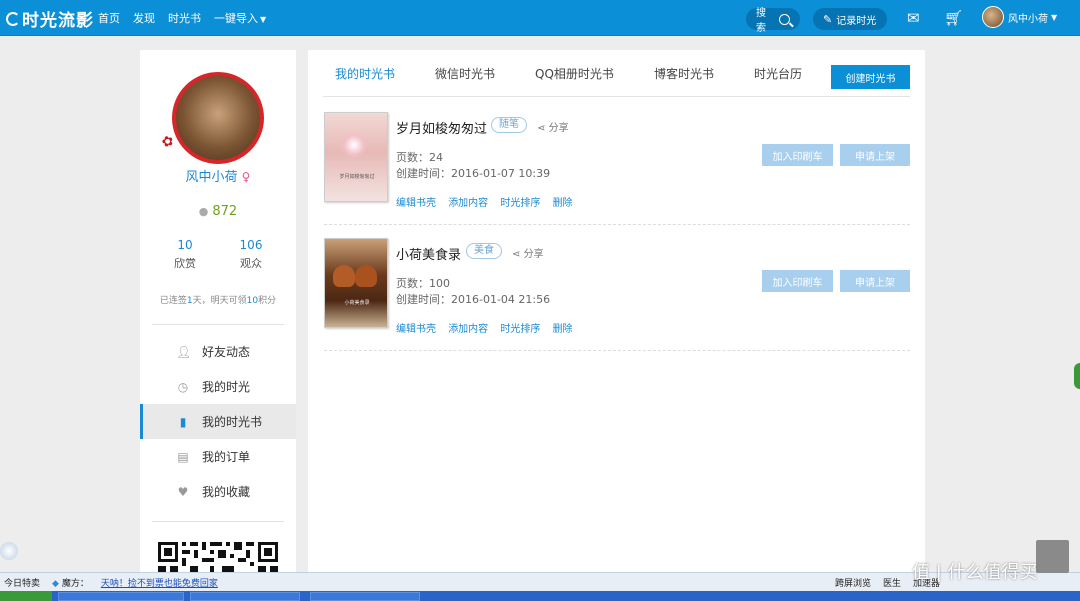 This screenshot has width=1080, height=601. I want to click on qr-code-image, so click(218, 555).